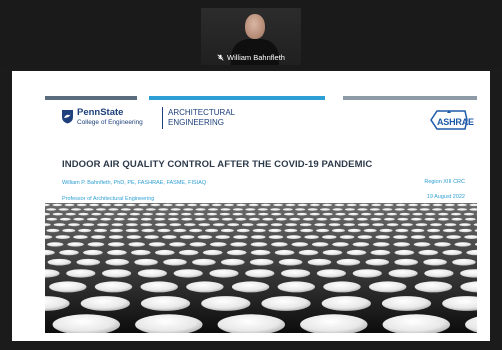 The width and height of the screenshot is (502, 350). What do you see at coordinates (237, 98) in the screenshot?
I see `accent-bar-blue` at bounding box center [237, 98].